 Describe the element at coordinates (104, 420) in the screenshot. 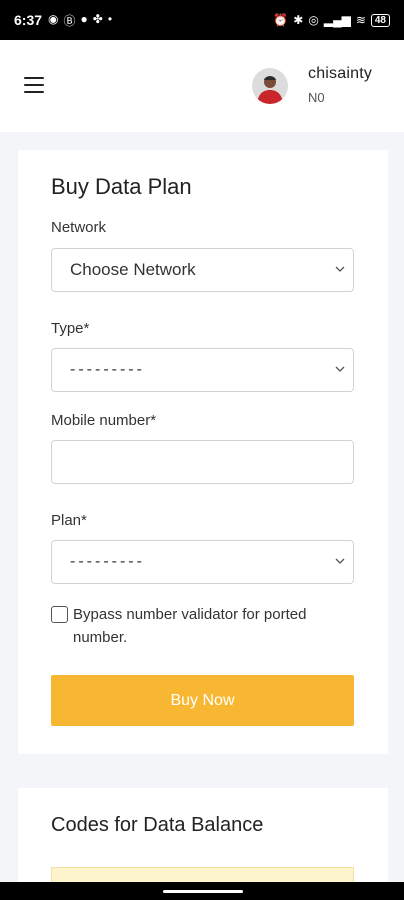

I see `mobile-number-label: Mobile number*` at that location.